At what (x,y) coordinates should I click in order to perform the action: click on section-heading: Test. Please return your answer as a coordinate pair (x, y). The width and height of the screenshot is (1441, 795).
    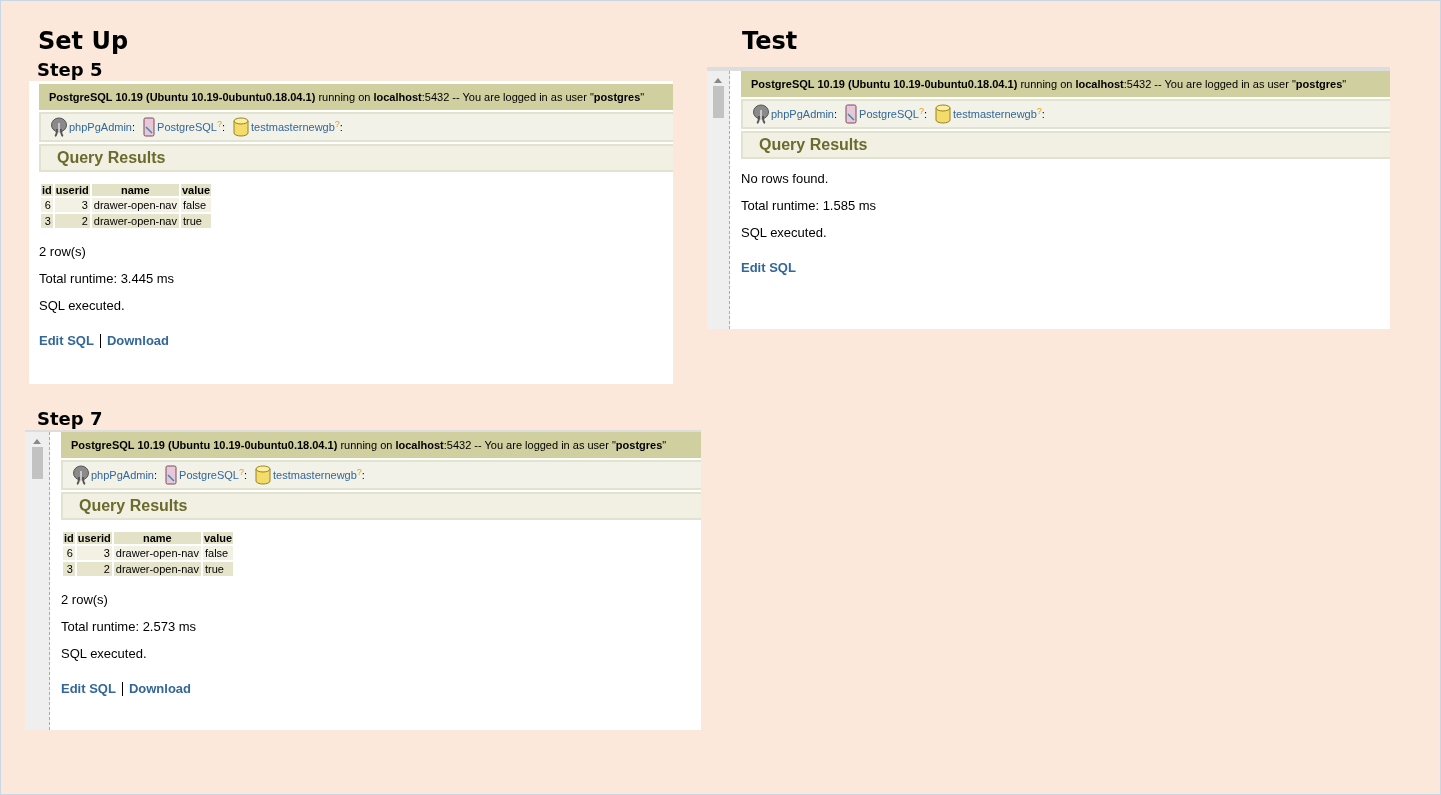
    Looking at the image, I should click on (770, 41).